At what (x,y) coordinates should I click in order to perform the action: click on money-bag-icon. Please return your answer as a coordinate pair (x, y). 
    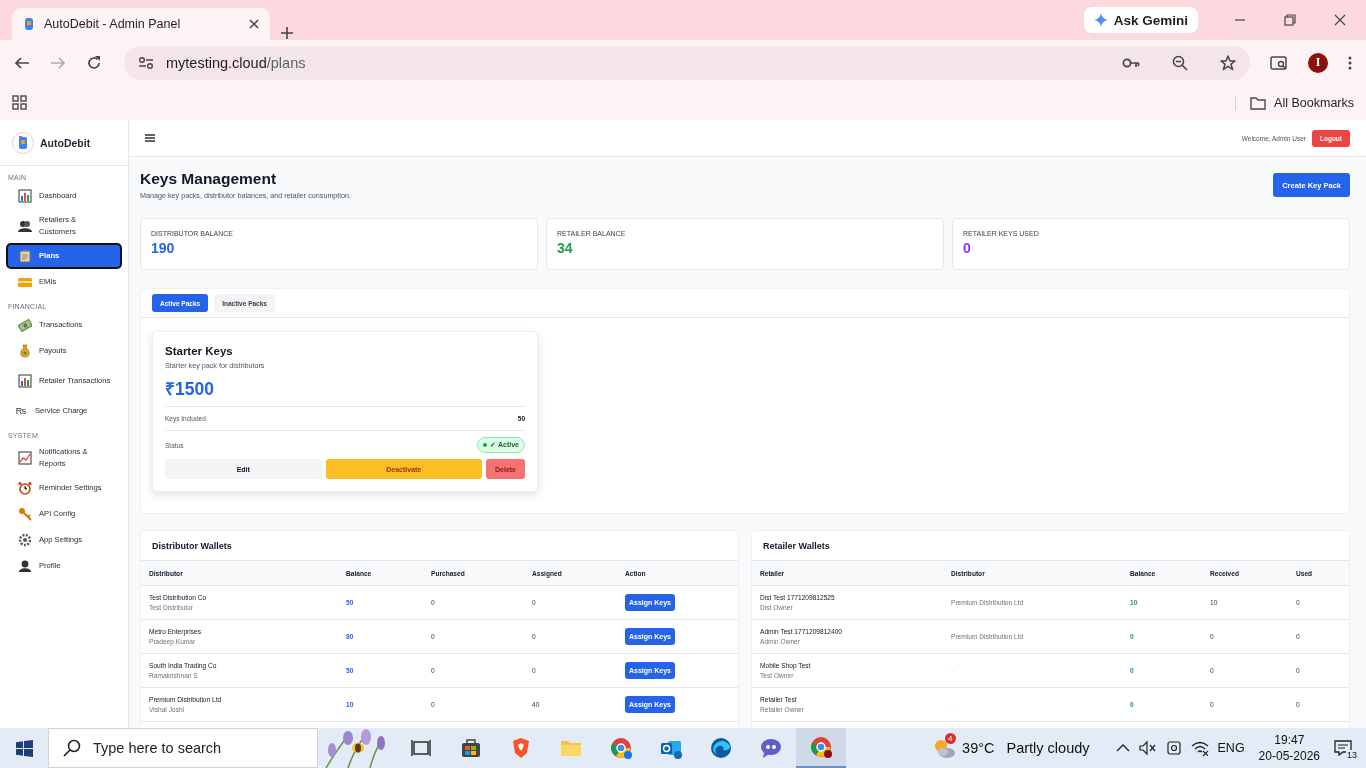
    Looking at the image, I should click on (25, 351).